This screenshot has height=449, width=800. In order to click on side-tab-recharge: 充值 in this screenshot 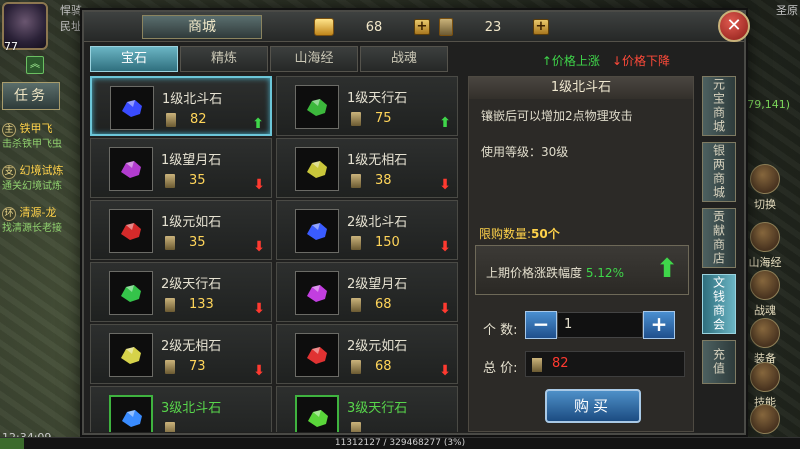, I will do `click(719, 362)`.